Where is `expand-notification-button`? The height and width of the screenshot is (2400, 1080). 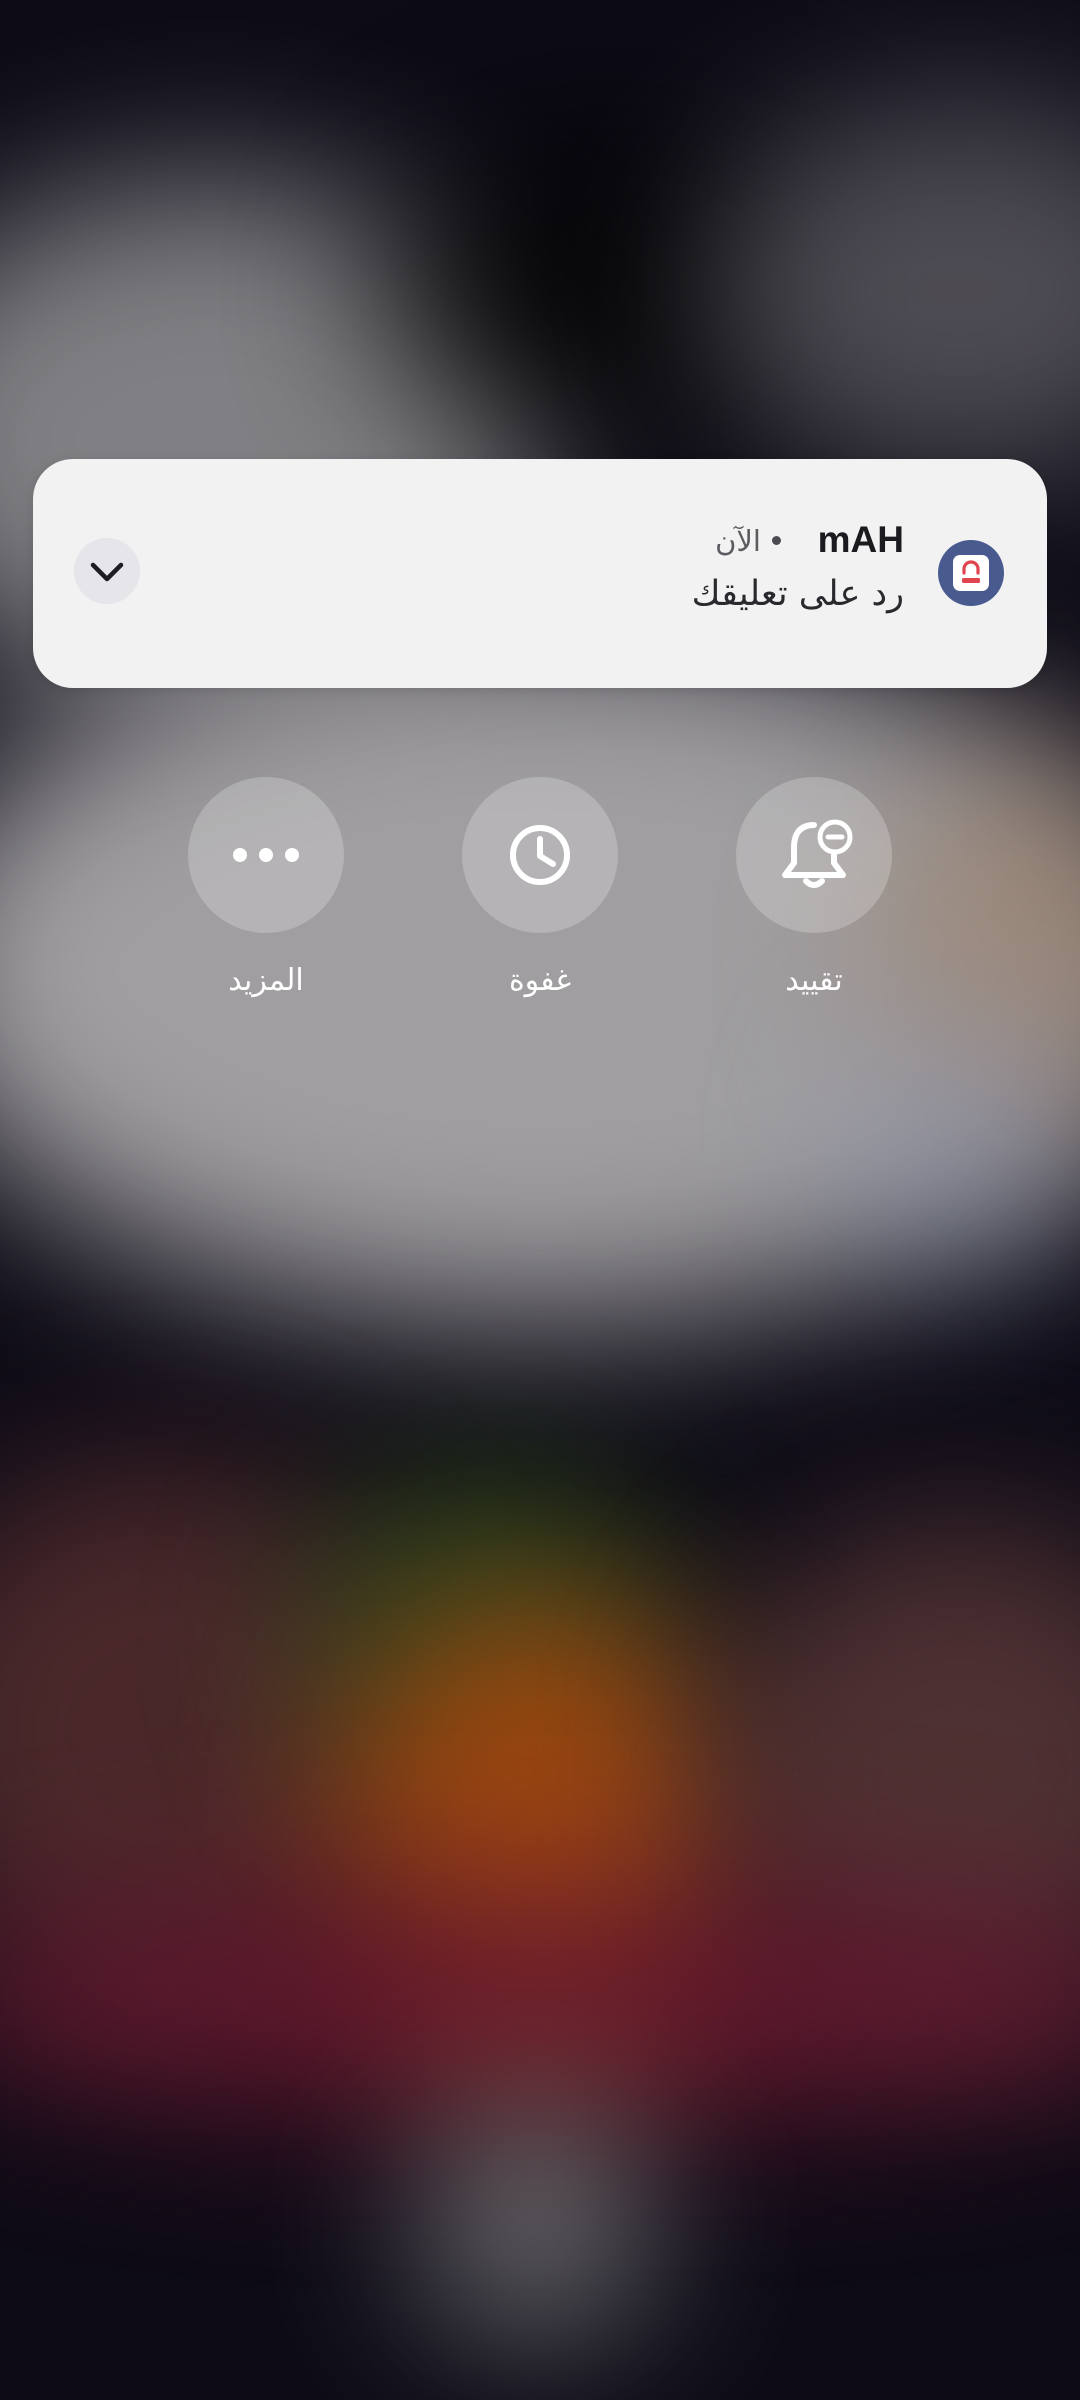
expand-notification-button is located at coordinates (107, 571).